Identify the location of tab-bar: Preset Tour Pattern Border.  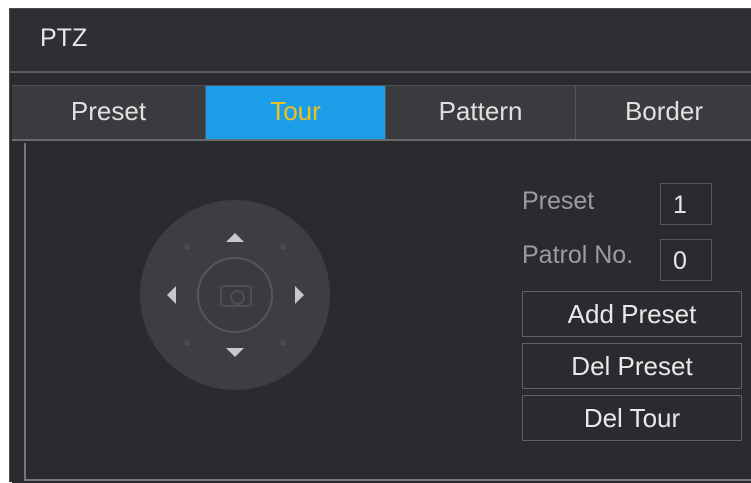
(381, 113).